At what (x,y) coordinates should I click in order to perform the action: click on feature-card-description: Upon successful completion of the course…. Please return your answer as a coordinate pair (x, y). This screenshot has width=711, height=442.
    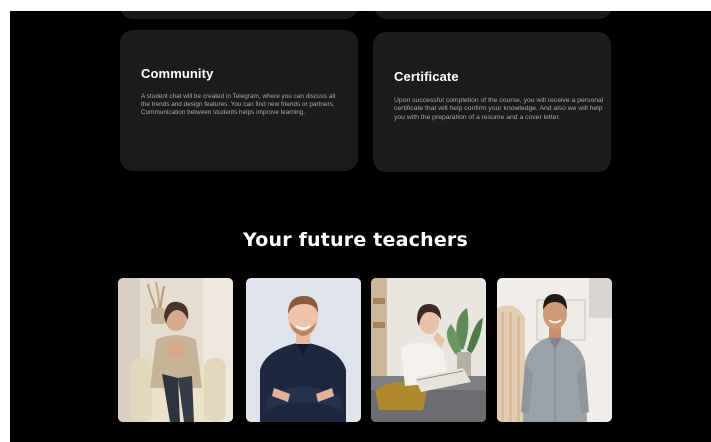
    Looking at the image, I should click on (499, 109).